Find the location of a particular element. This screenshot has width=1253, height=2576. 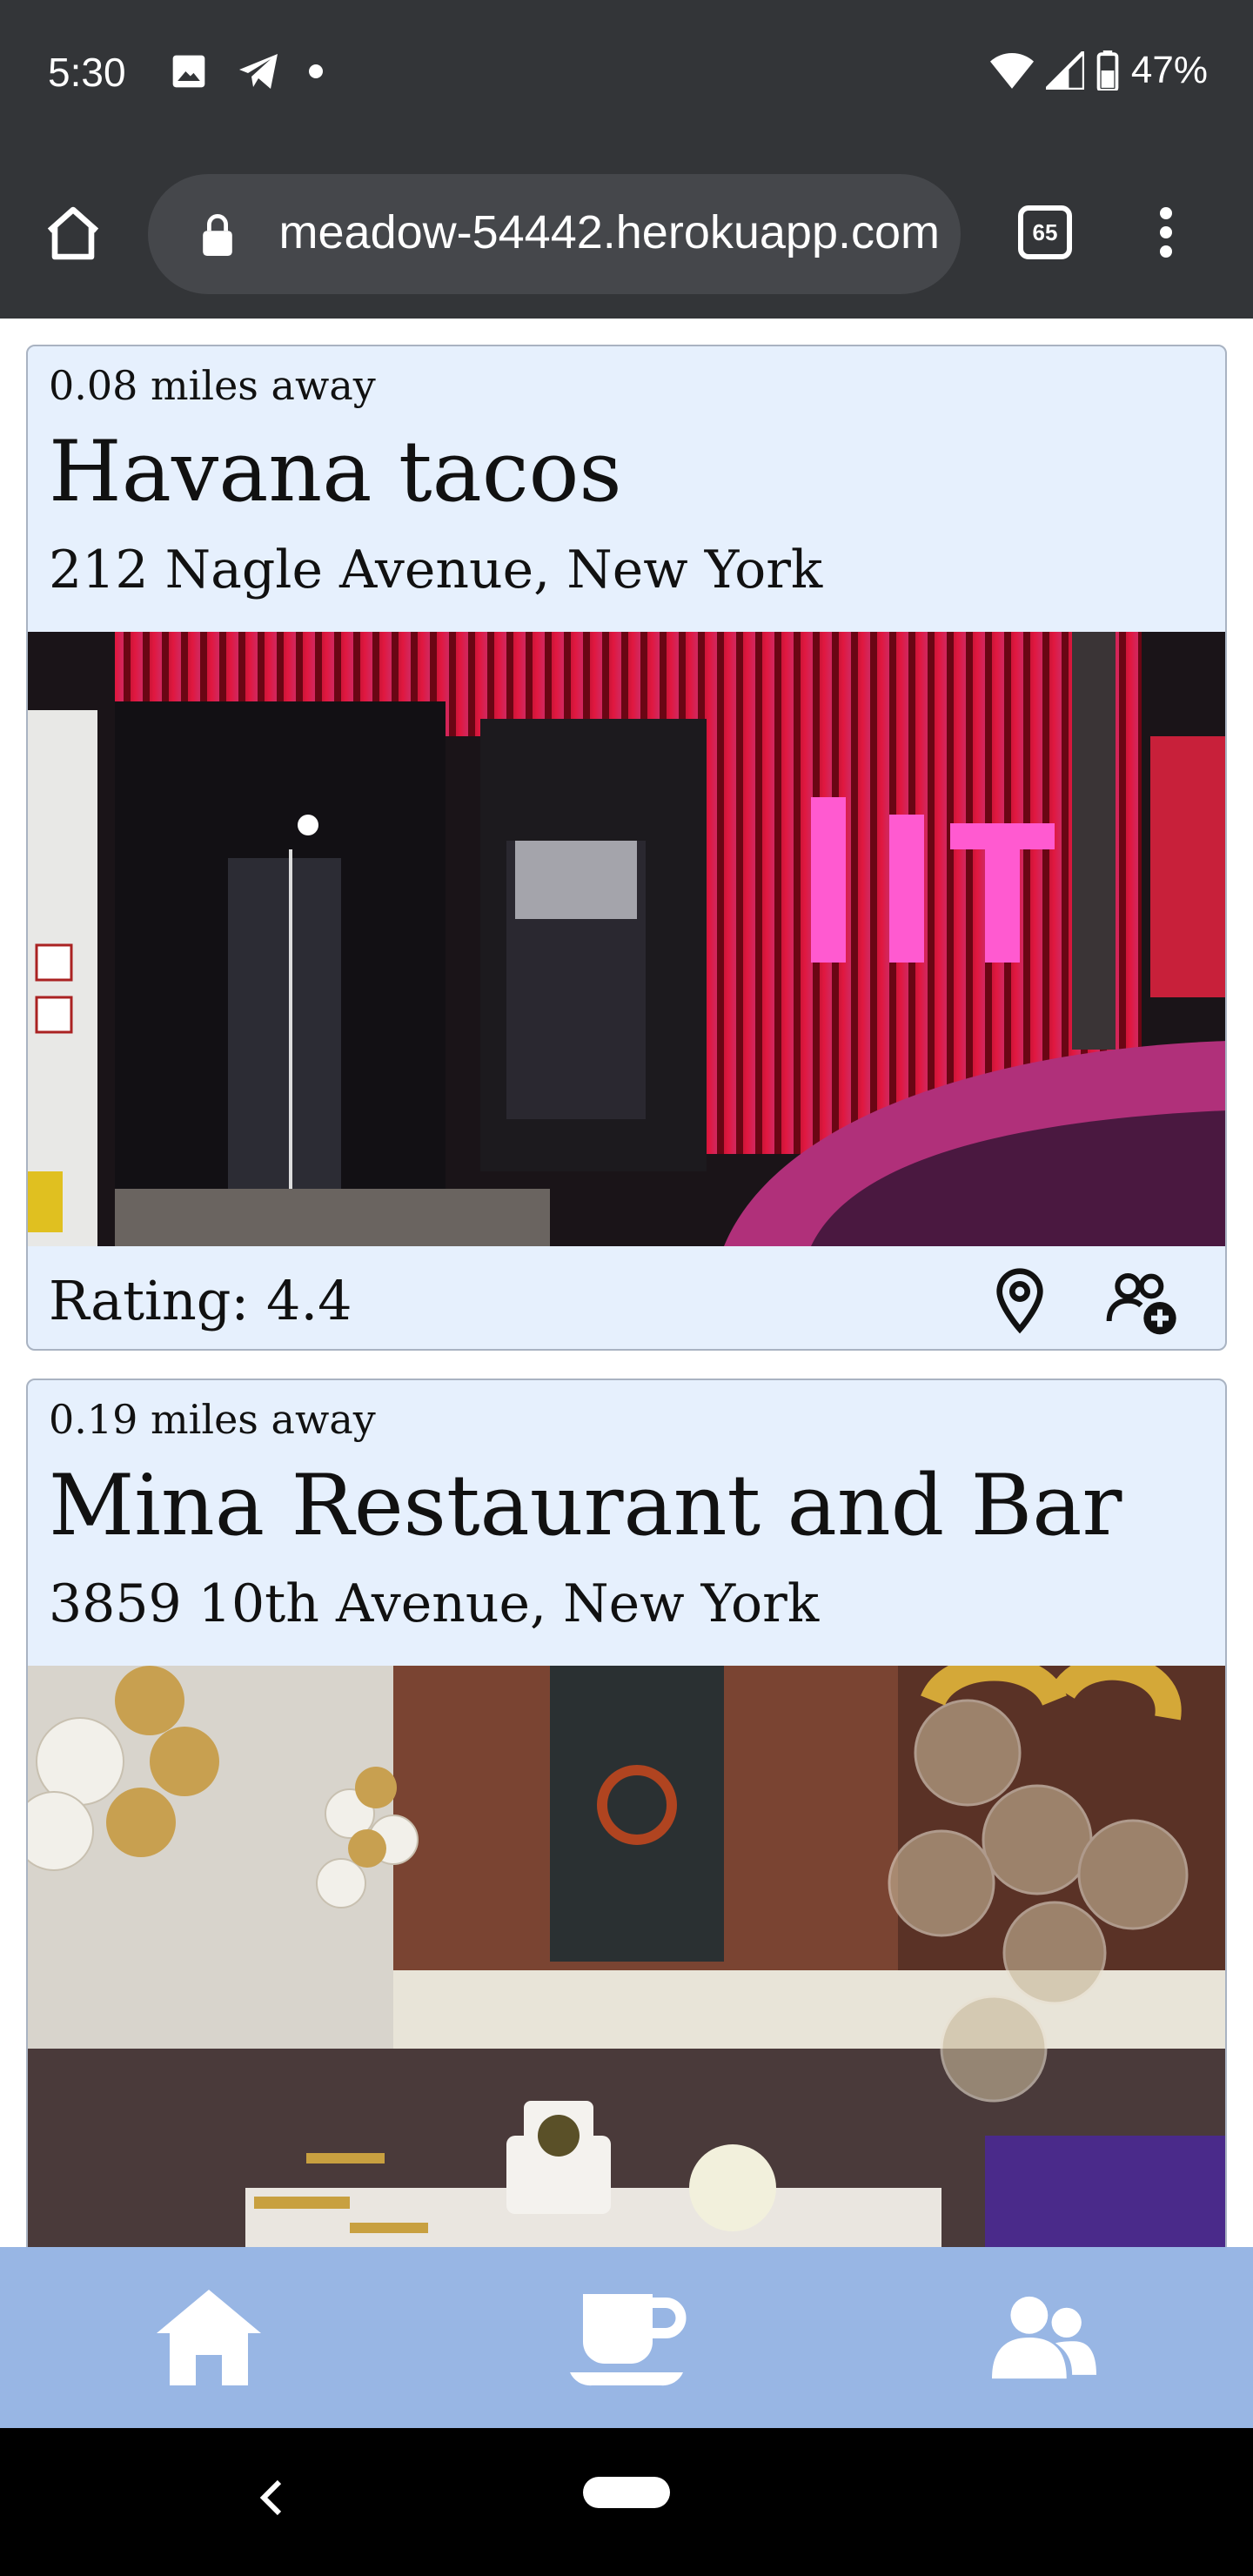

system-status-icons: 47% is located at coordinates (1098, 71).